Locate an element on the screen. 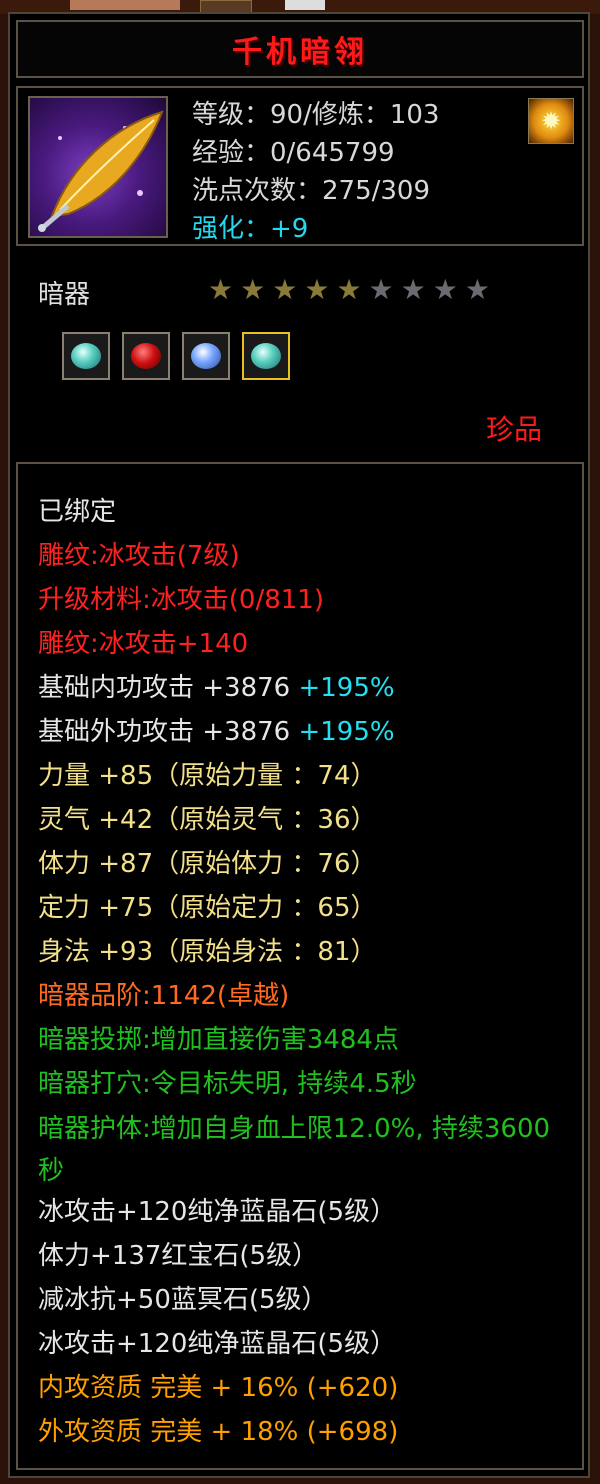 The width and height of the screenshot is (600, 1484). item-grade: 暗器品阶:1142(卓越) is located at coordinates (164, 996).